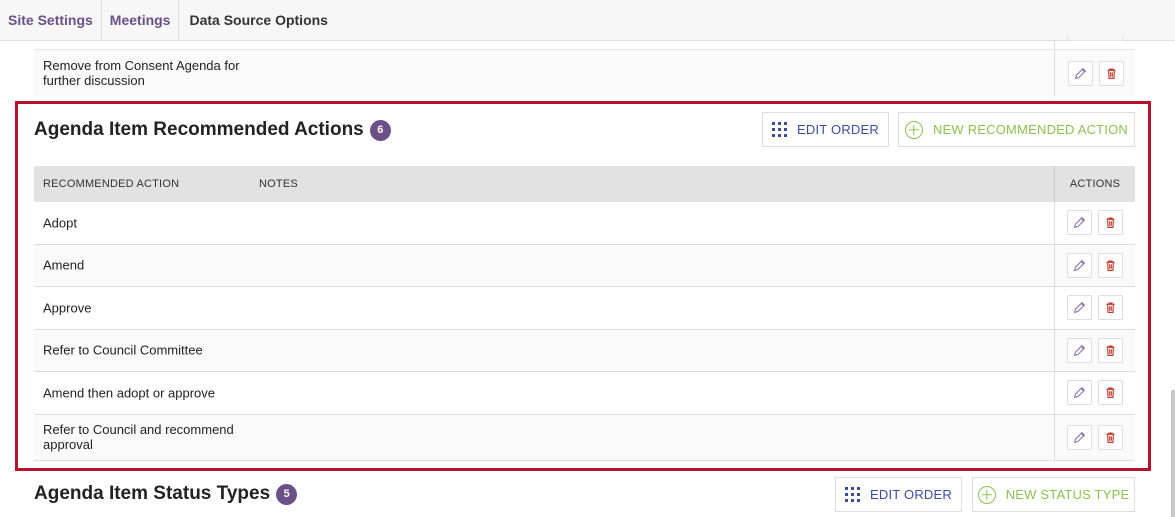  I want to click on count-badge: 5, so click(287, 494).